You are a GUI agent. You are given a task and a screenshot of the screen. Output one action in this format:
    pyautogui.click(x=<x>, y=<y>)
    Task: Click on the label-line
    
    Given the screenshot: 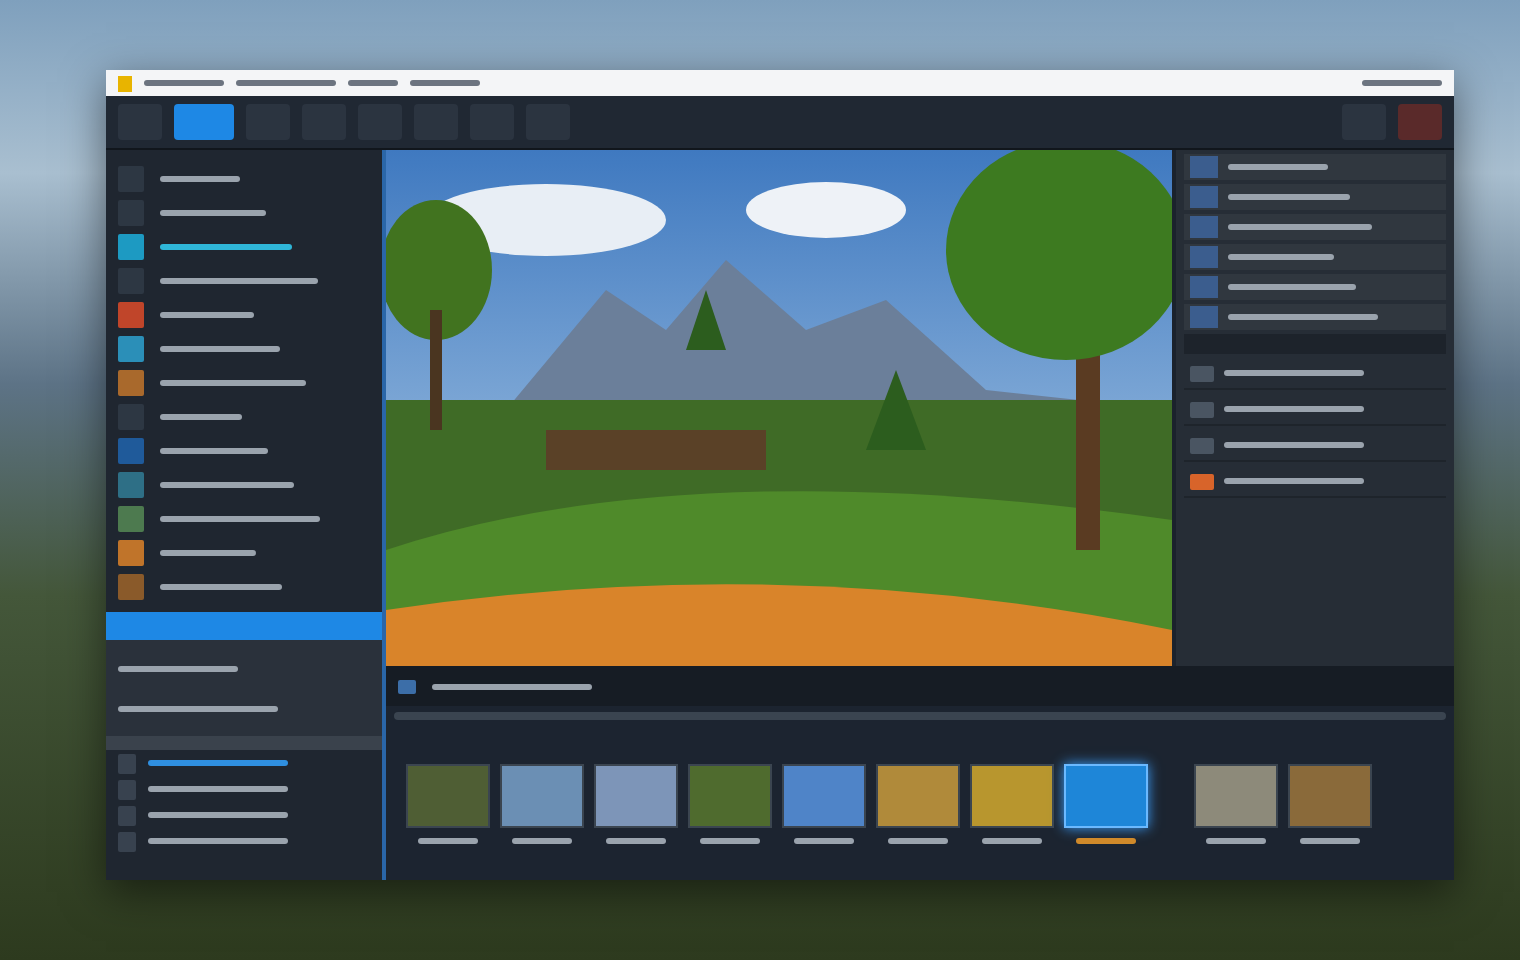 What is the action you would take?
    pyautogui.click(x=178, y=668)
    